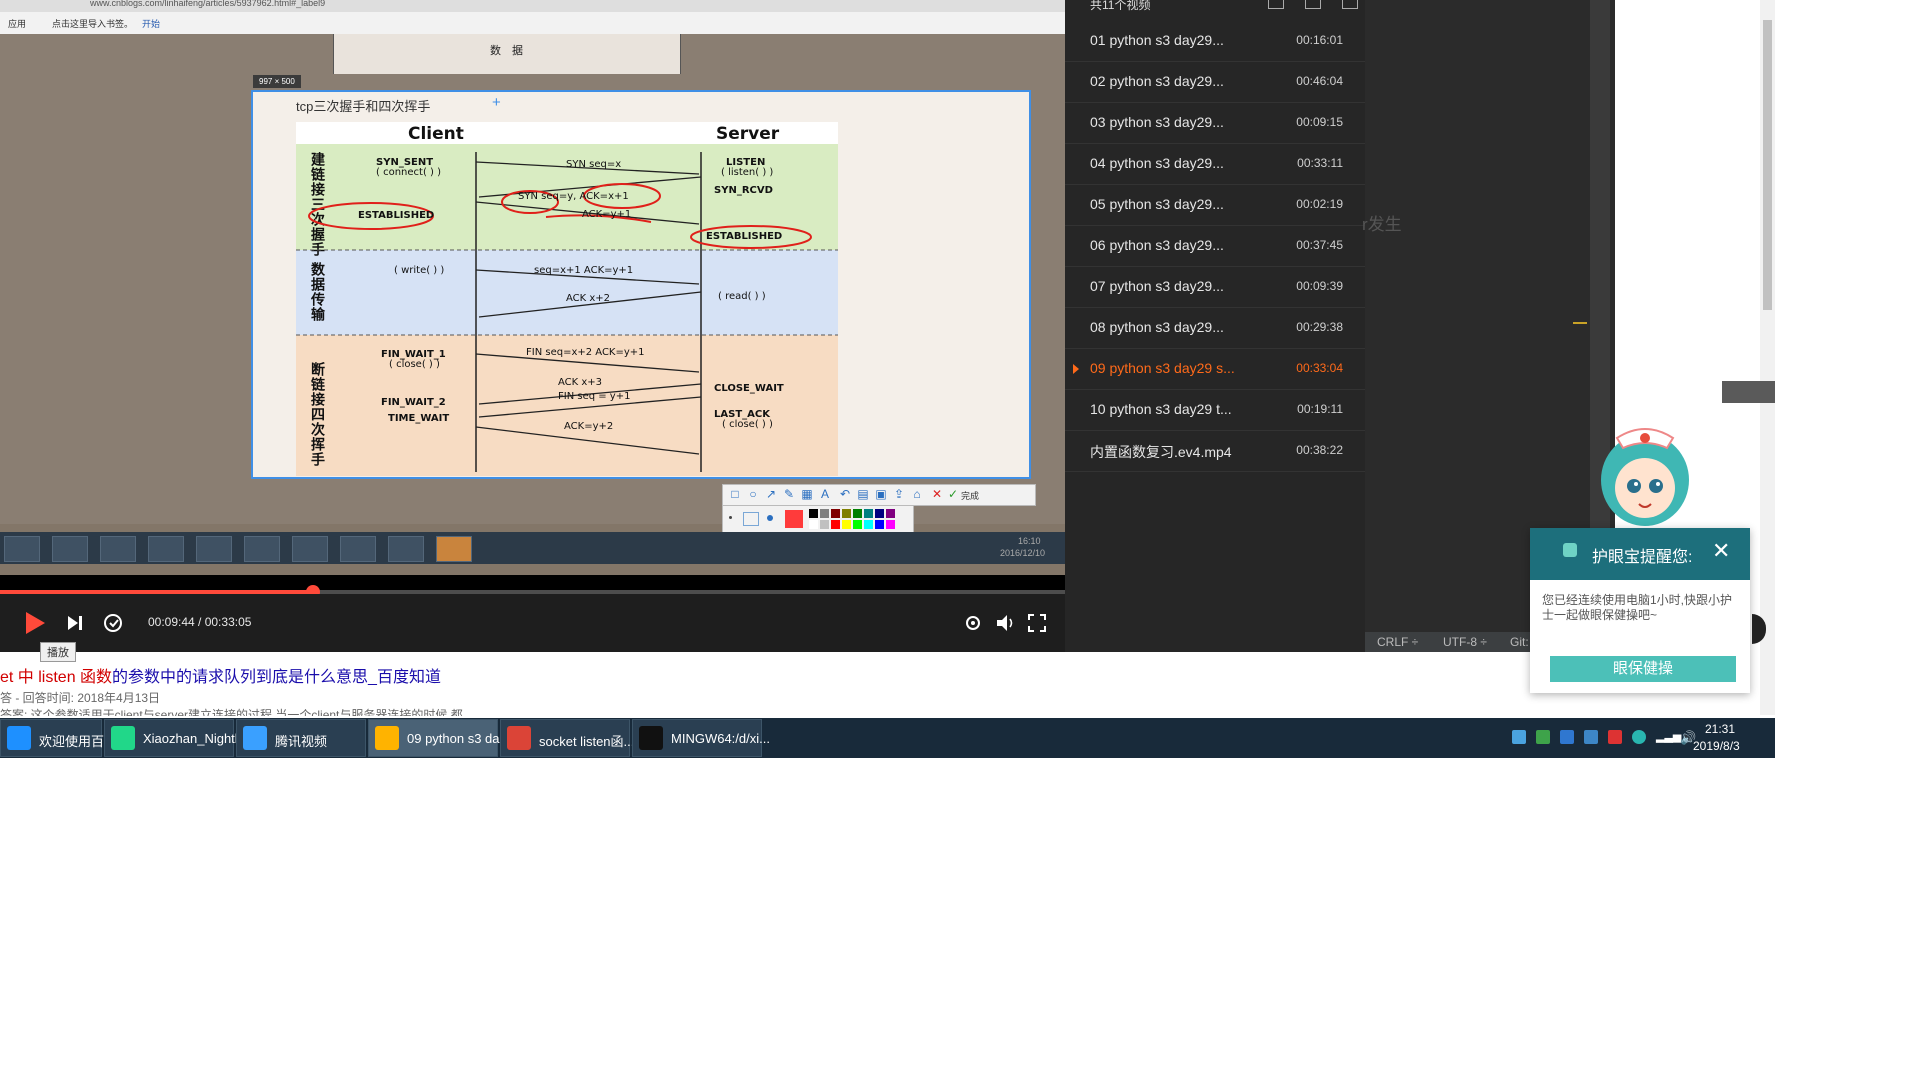 The height and width of the screenshot is (1080, 1920). What do you see at coordinates (1591, 737) in the screenshot?
I see `tray-security-icon` at bounding box center [1591, 737].